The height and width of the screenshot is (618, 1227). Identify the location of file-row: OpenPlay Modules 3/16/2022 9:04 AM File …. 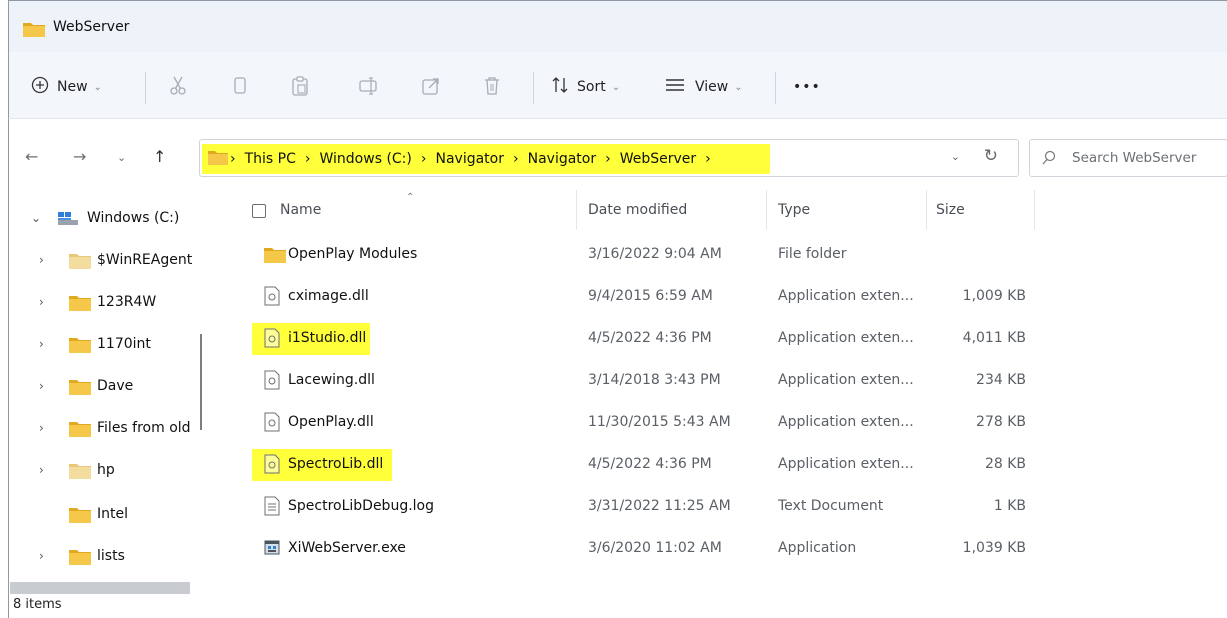
(640, 254).